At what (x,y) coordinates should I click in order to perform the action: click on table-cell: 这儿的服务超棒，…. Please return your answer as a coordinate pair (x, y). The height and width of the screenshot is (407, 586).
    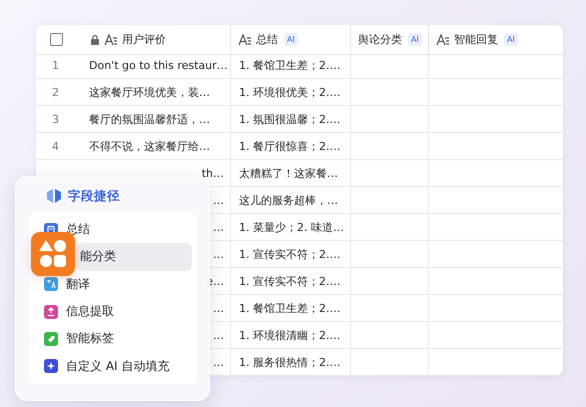
    Looking at the image, I should click on (290, 200).